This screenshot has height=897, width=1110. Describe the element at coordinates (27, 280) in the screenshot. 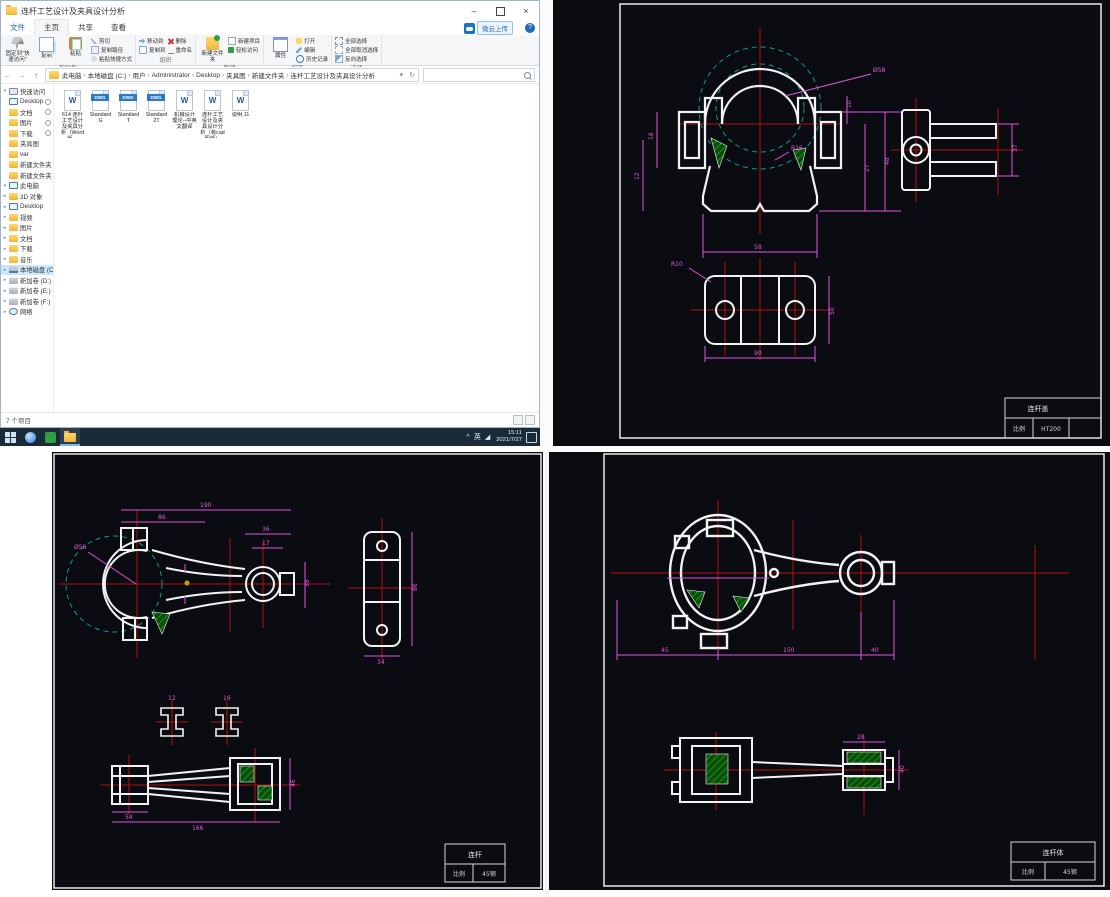

I see `sidebar-item-new-volume-d: ▸ 新加卷 (D:)` at that location.